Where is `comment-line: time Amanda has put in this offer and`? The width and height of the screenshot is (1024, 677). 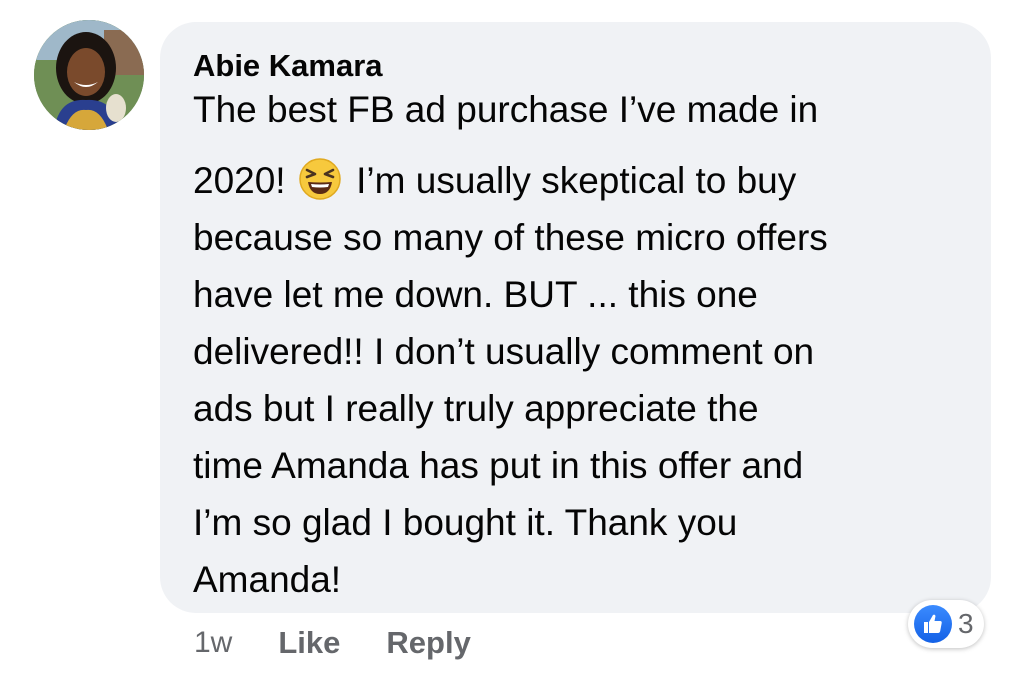 comment-line: time Amanda has put in this offer and is located at coordinates (498, 465).